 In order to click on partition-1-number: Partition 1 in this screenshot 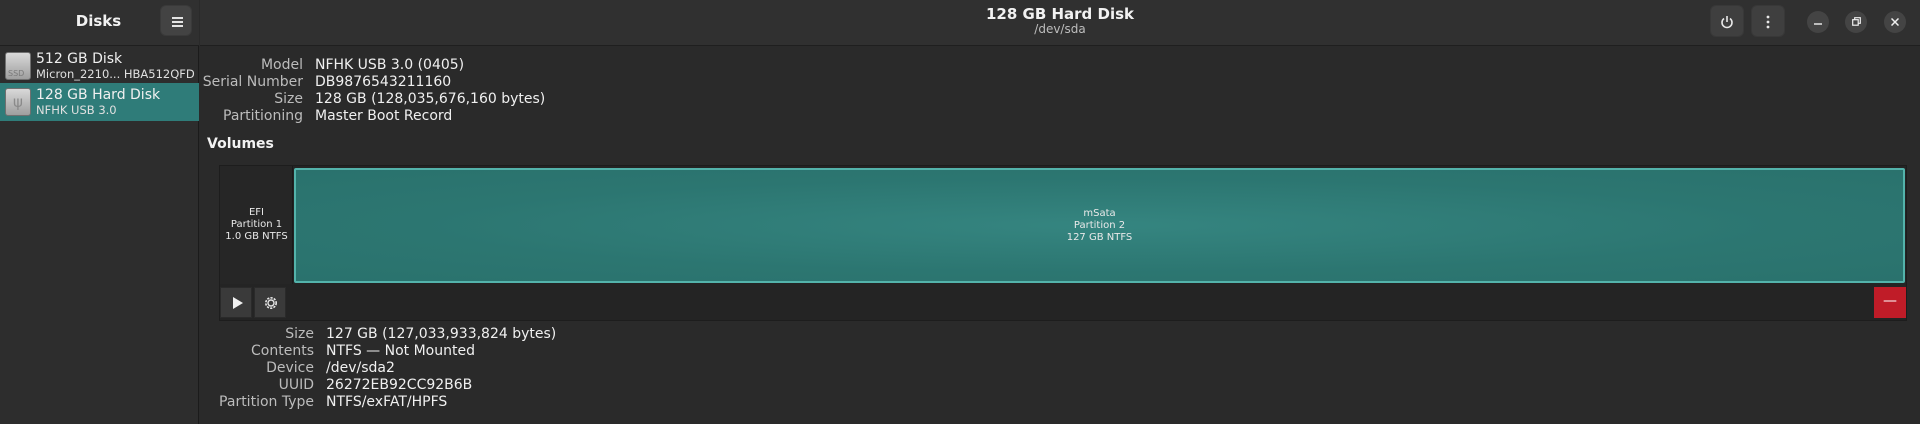, I will do `click(256, 224)`.